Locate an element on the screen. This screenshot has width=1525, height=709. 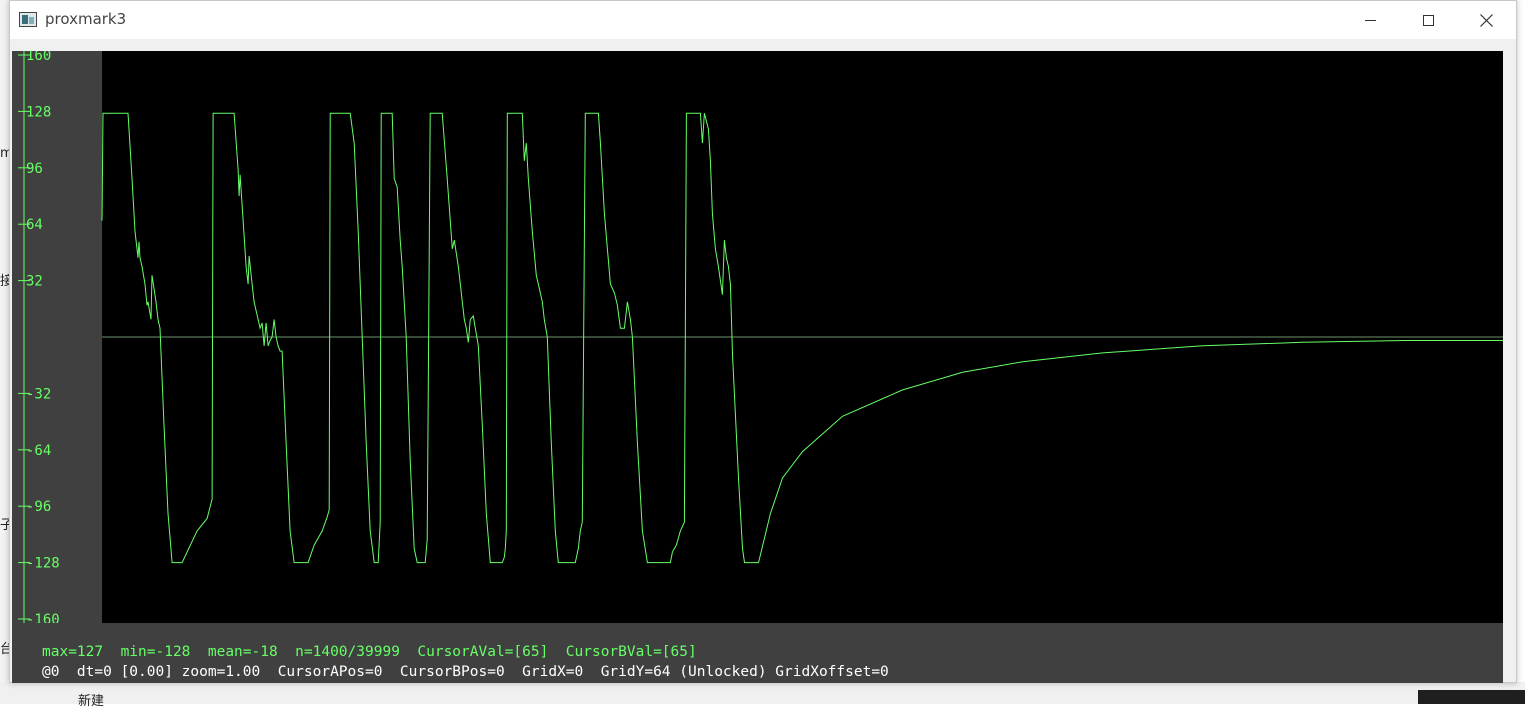
y-tick-label: -64 is located at coordinates (38, 451).